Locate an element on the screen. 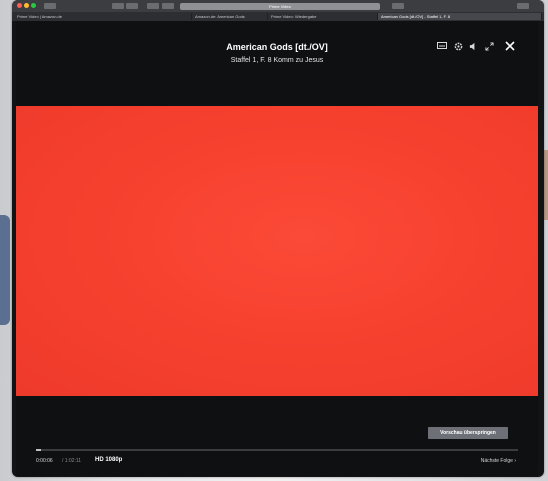  close-window-button is located at coordinates (19, 5).